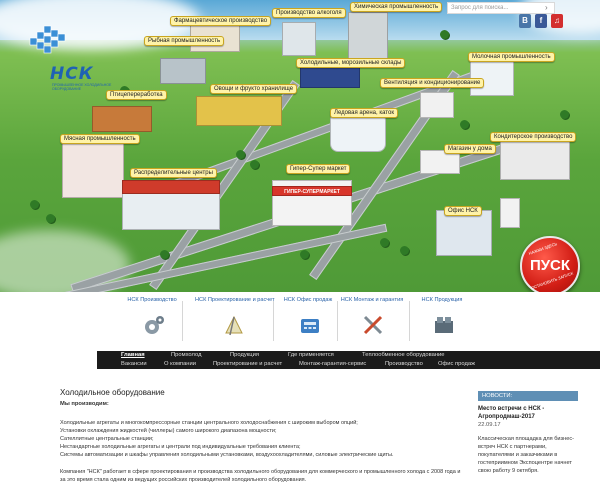 The height and width of the screenshot is (488, 600). I want to click on small-building, so click(510, 213).